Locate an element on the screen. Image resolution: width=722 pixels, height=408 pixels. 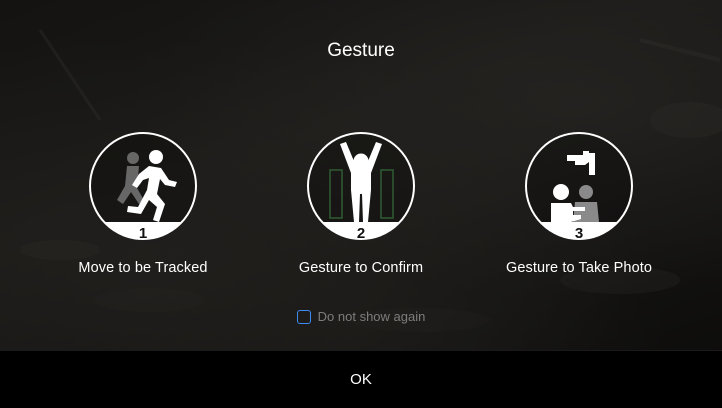
arms-raised-person-icon: 2 is located at coordinates (361, 186).